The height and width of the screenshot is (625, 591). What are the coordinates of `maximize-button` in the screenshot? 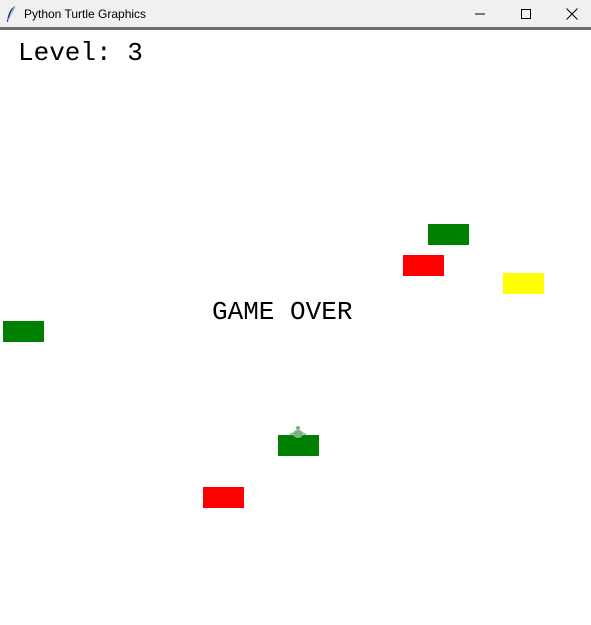 It's located at (526, 14).